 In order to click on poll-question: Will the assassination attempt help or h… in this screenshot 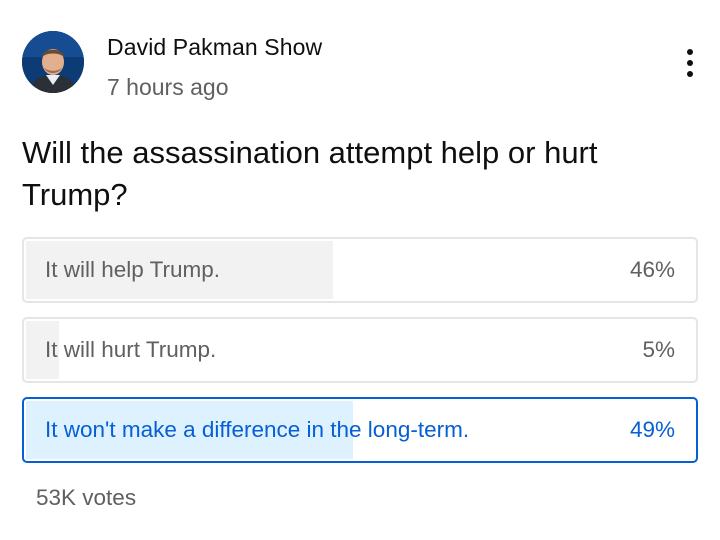, I will do `click(310, 173)`.